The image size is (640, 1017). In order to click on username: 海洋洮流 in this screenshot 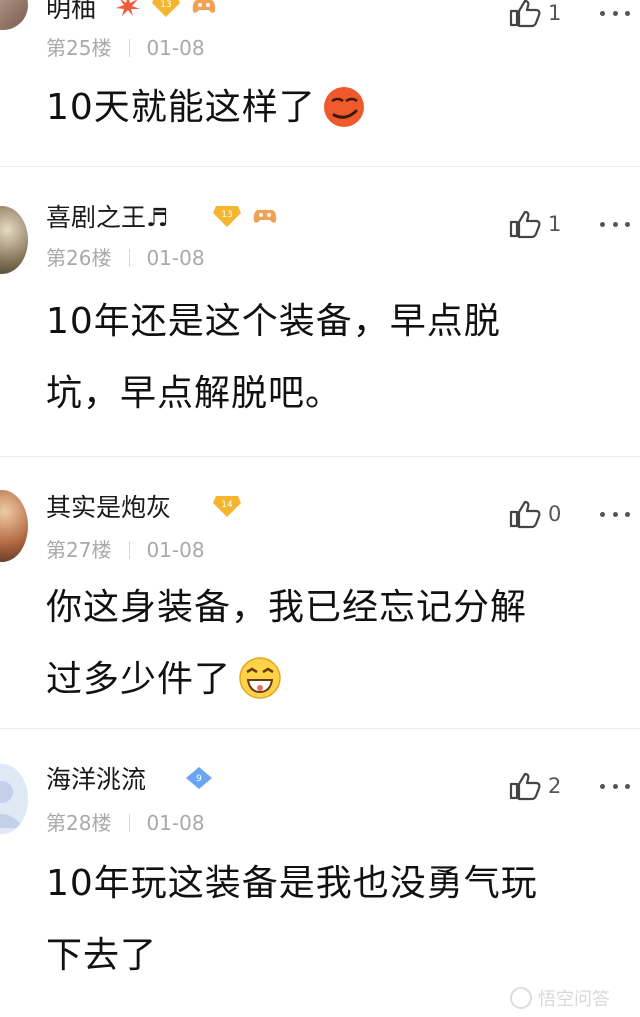, I will do `click(96, 780)`.